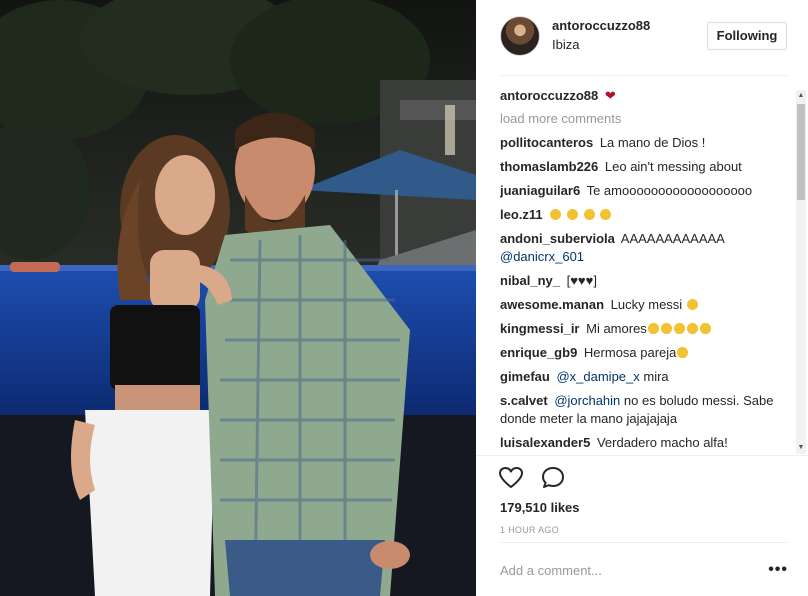 Image resolution: width=808 pixels, height=596 pixels. I want to click on caption: antoroccuzzo88 ❤, so click(643, 96).